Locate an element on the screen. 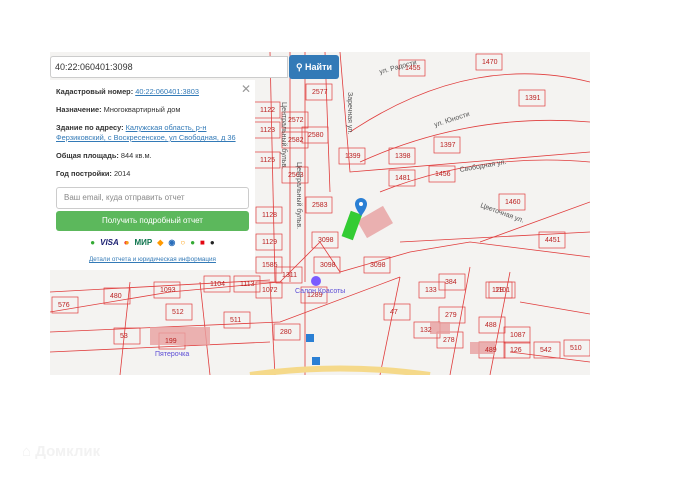  parcel-number: 279 is located at coordinates (451, 315).